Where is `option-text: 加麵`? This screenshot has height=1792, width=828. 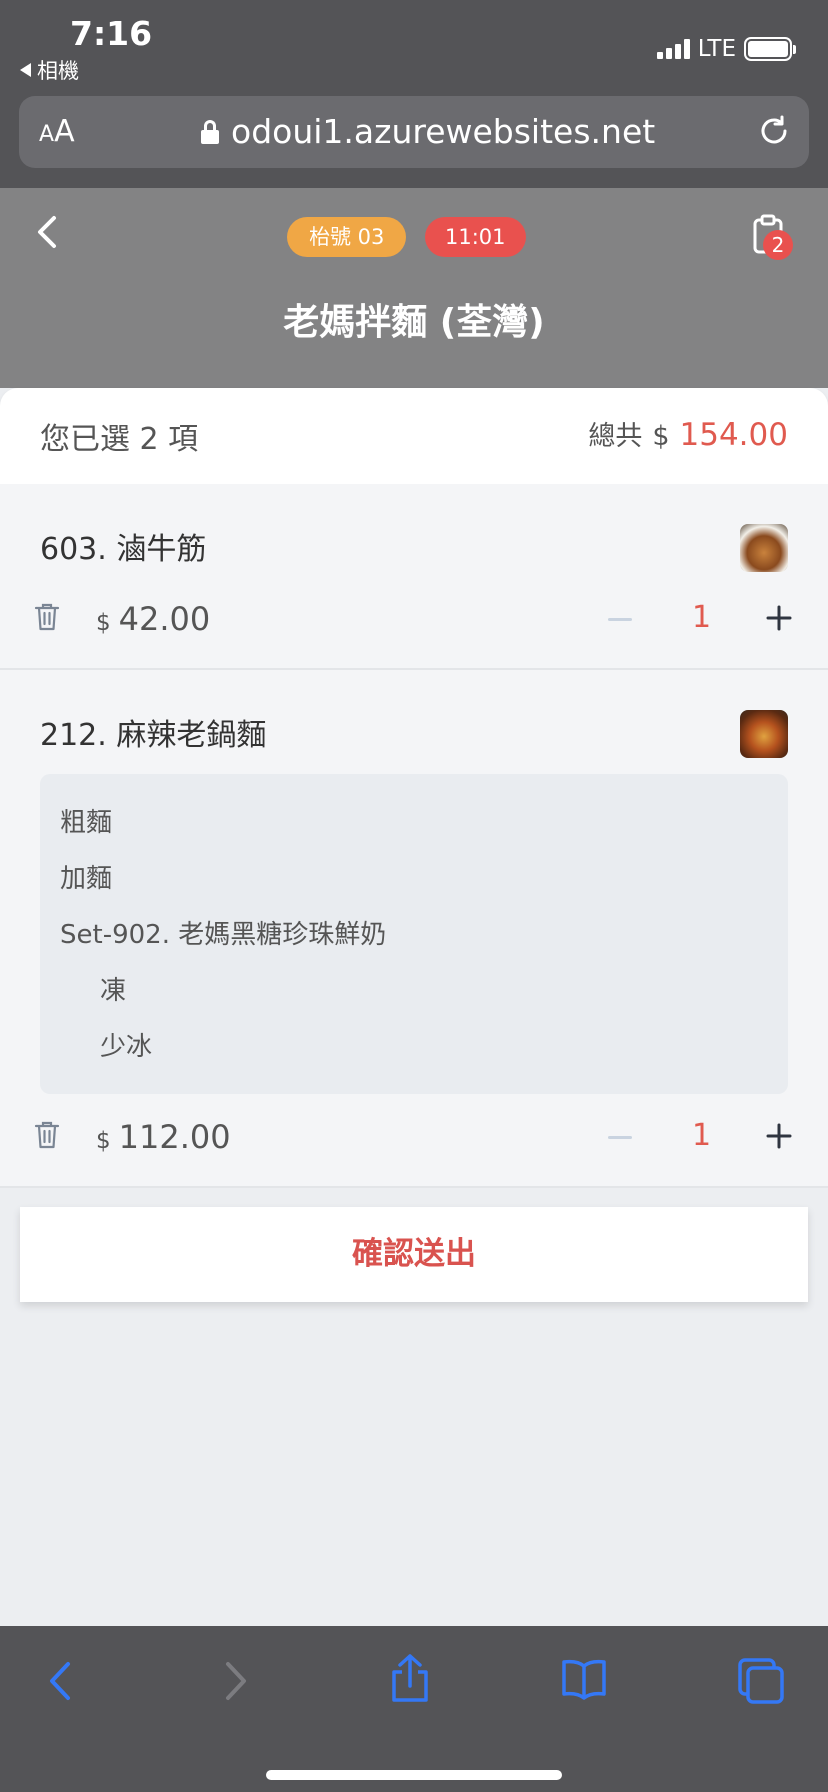 option-text: 加麵 is located at coordinates (86, 879).